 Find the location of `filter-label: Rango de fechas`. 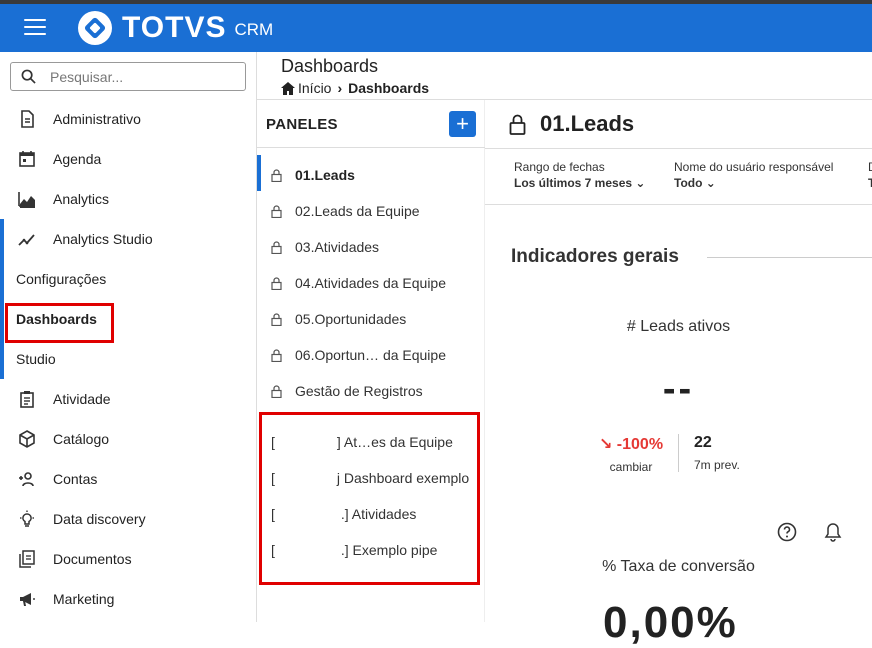

filter-label: Rango de fechas is located at coordinates (559, 167).